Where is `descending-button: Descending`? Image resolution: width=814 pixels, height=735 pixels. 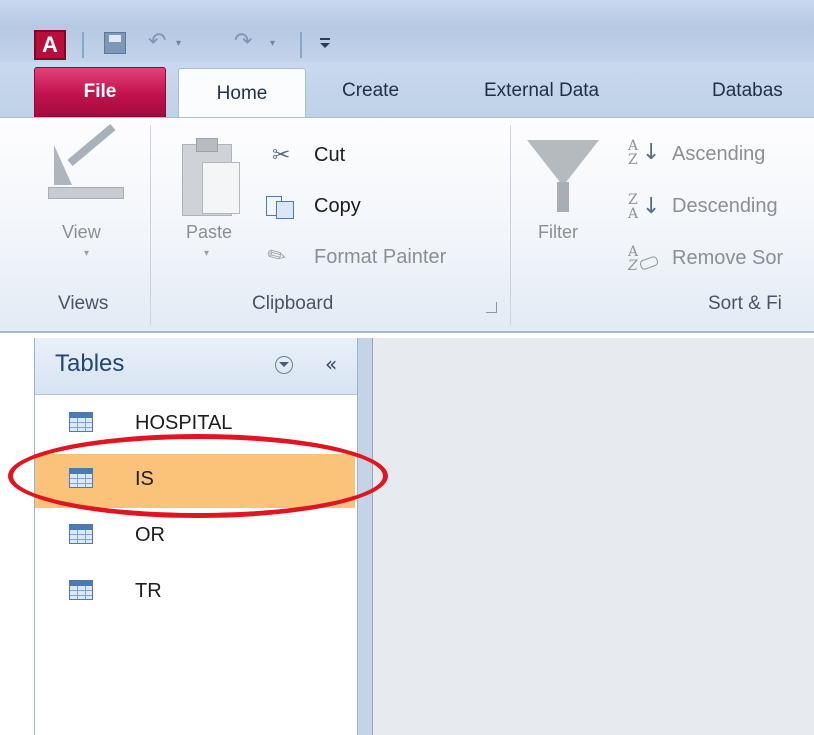
descending-button: Descending is located at coordinates (725, 206).